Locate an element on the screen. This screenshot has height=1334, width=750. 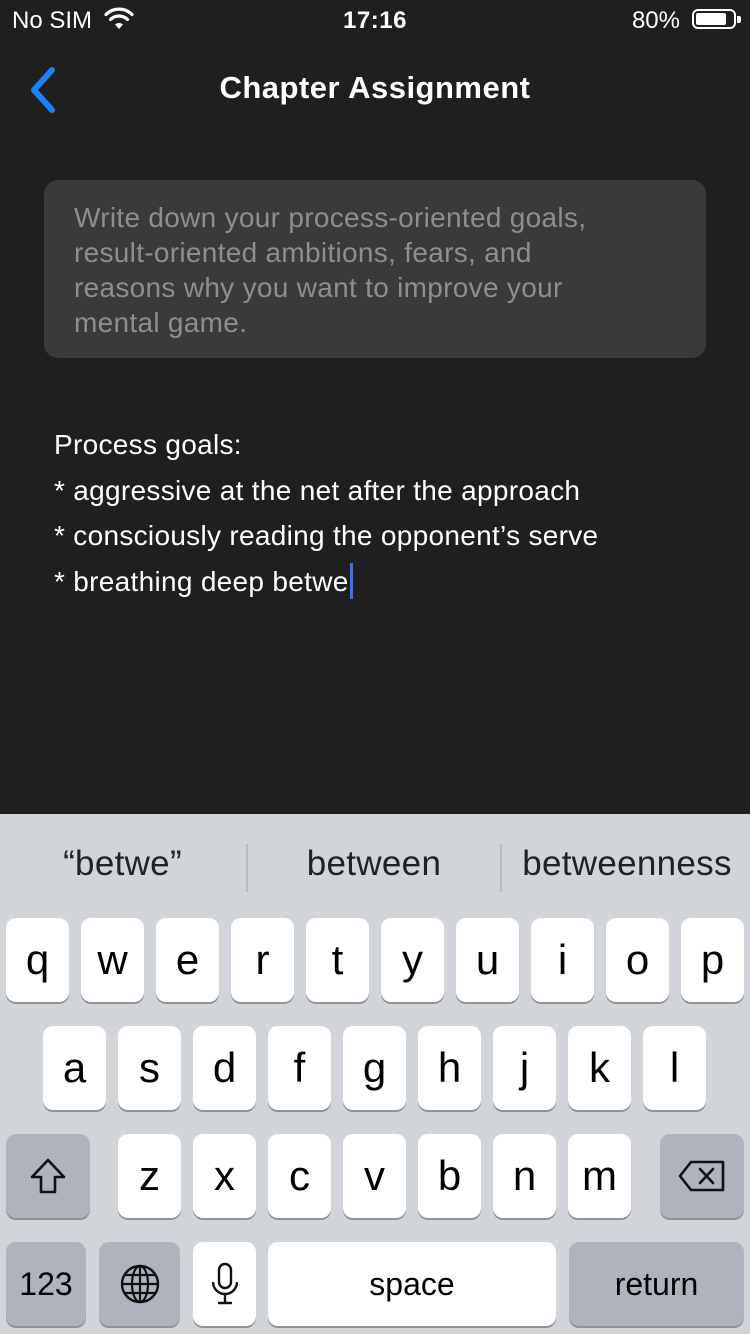
key-y: y is located at coordinates (412, 960).